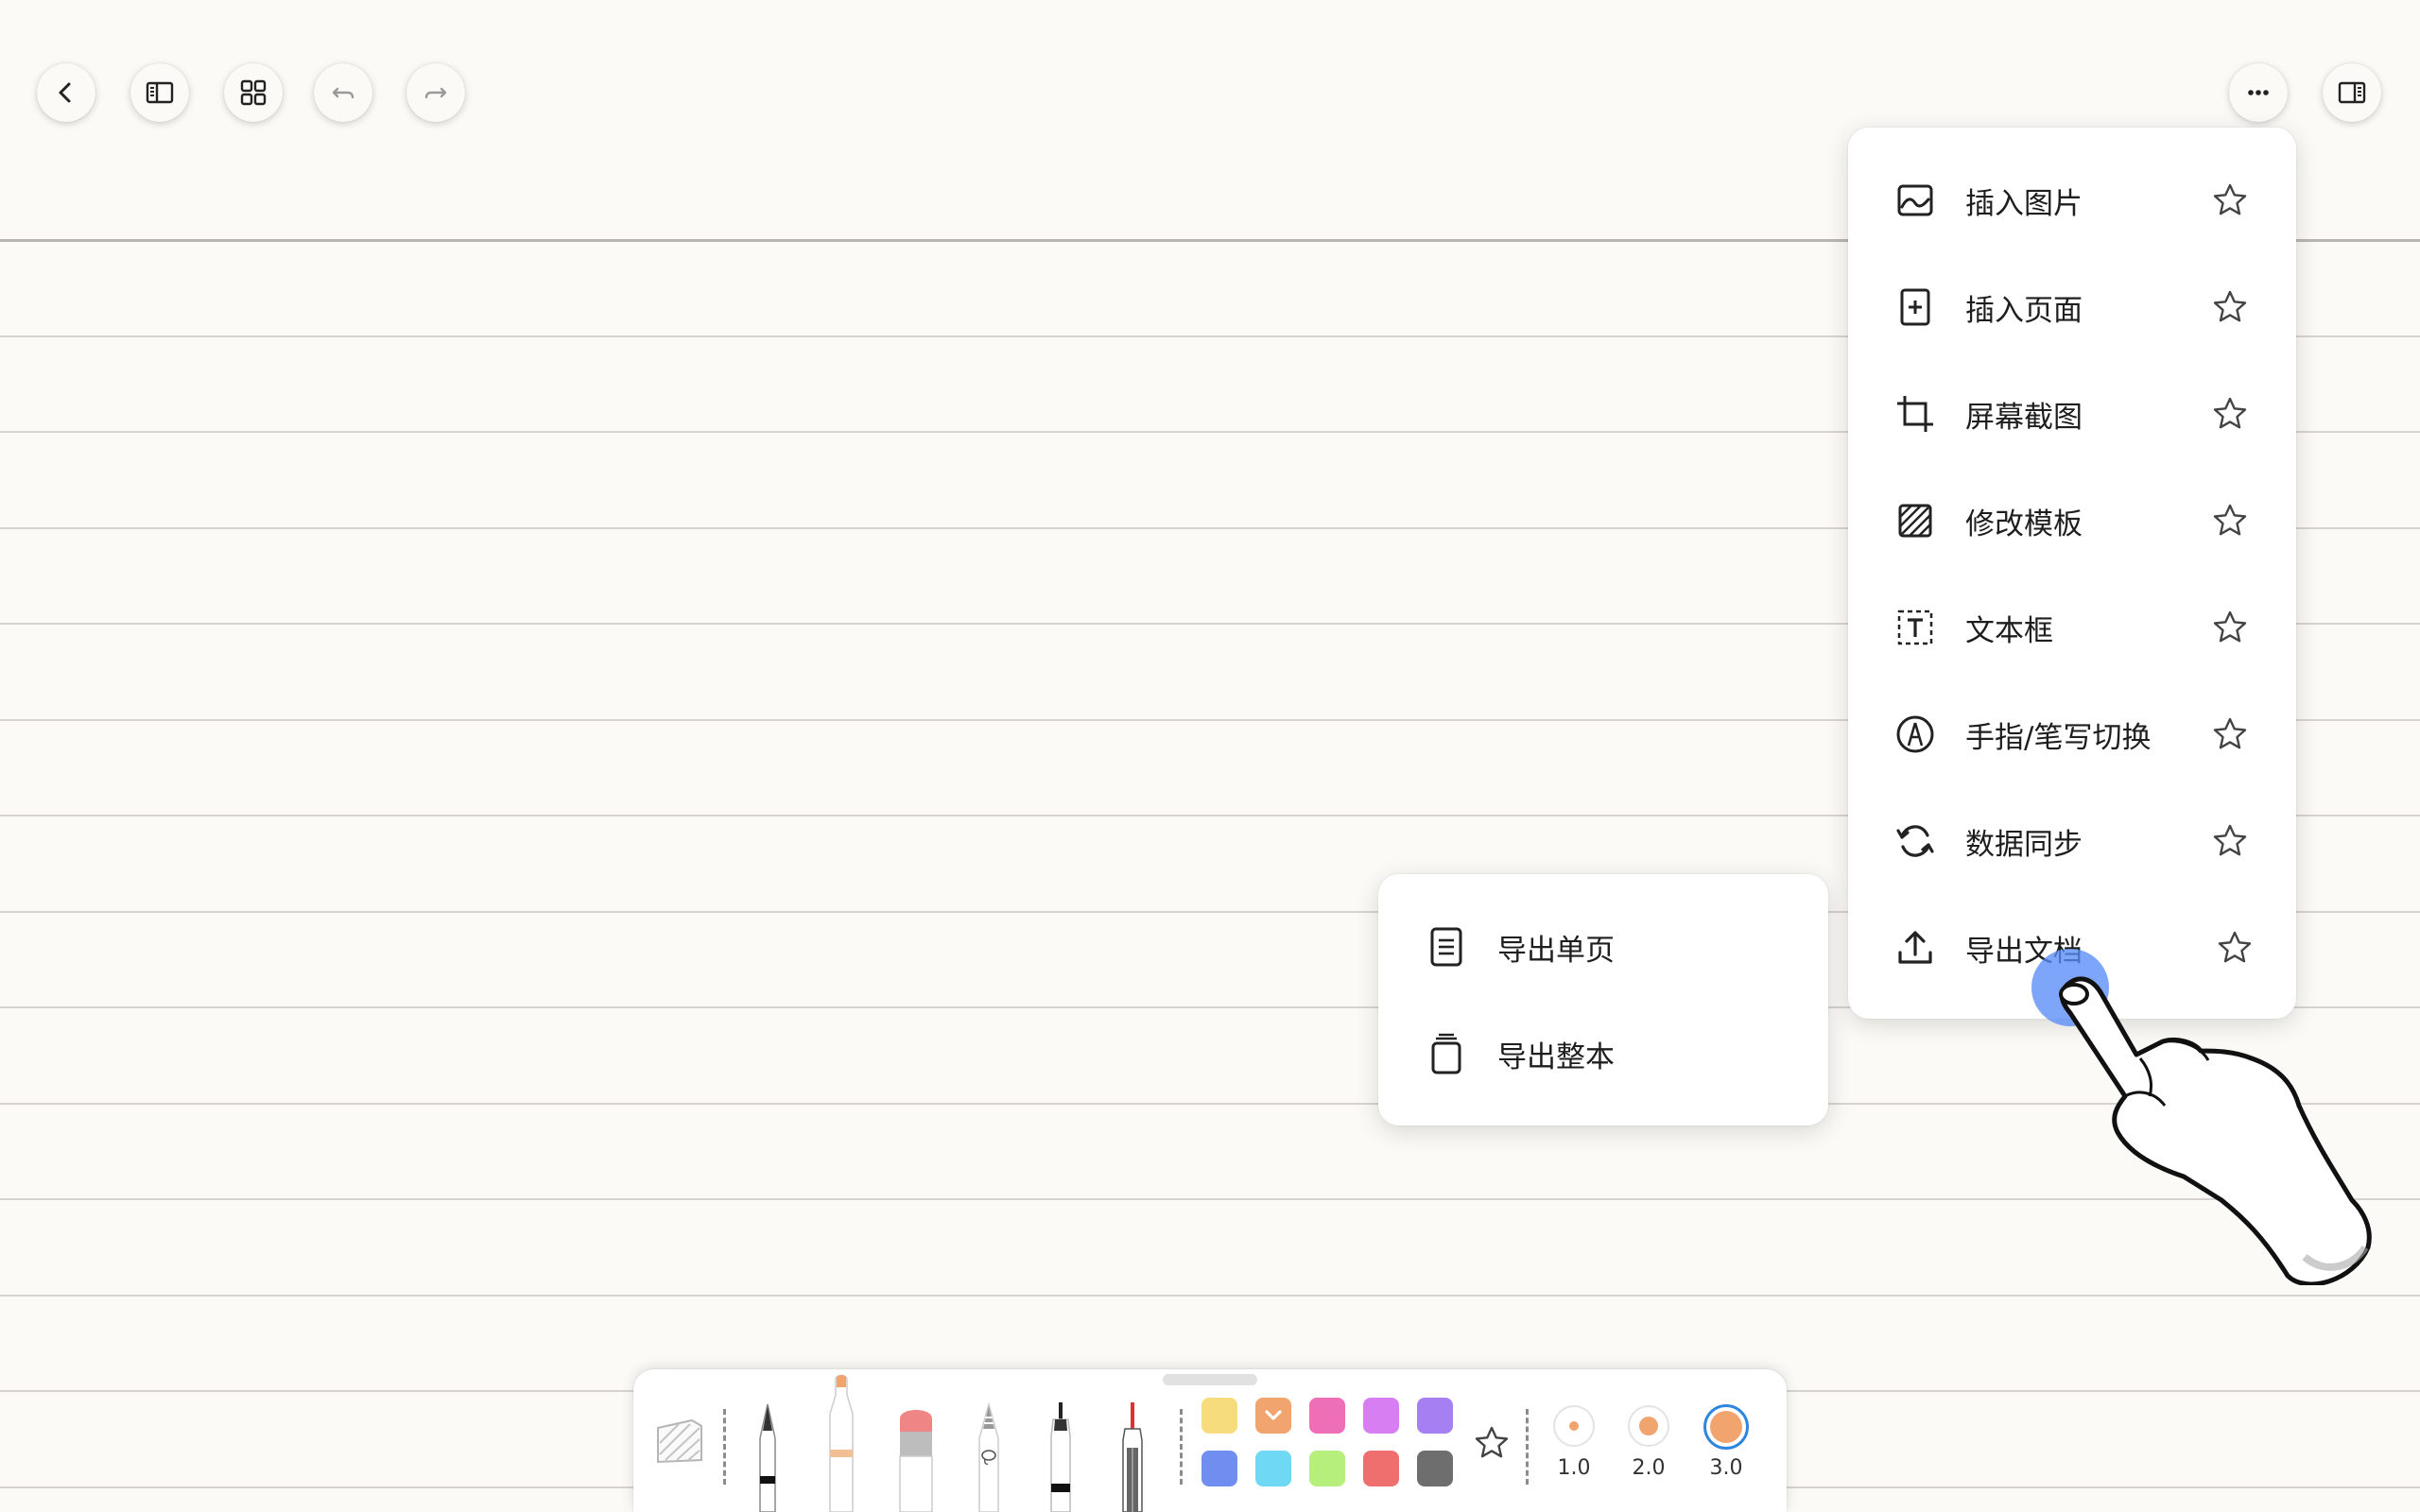 This screenshot has width=2420, height=1512. What do you see at coordinates (1435, 1468) in the screenshot?
I see `color-swatch-gray` at bounding box center [1435, 1468].